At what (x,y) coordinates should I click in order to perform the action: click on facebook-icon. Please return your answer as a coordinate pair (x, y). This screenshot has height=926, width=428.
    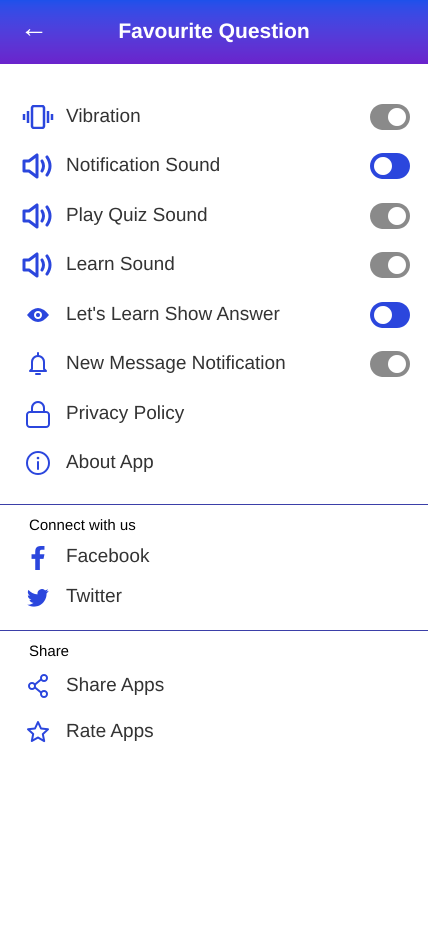
    Looking at the image, I should click on (38, 558).